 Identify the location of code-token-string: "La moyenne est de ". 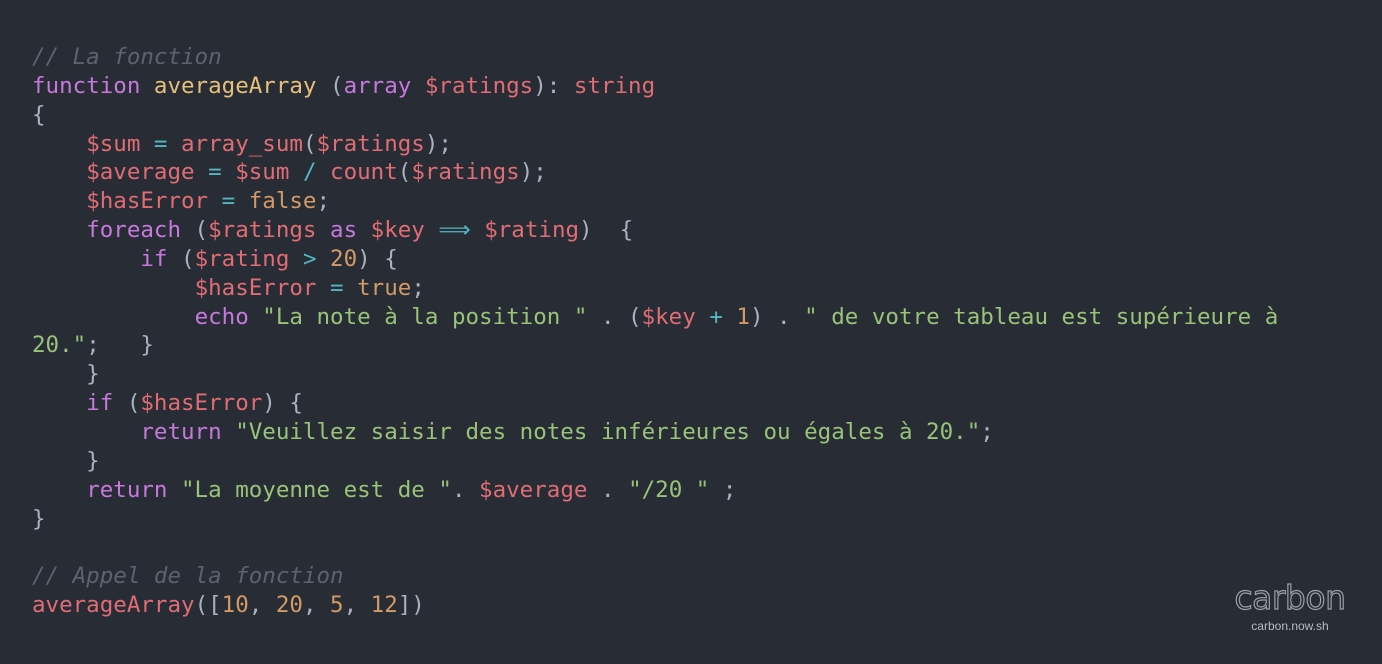
(316, 489).